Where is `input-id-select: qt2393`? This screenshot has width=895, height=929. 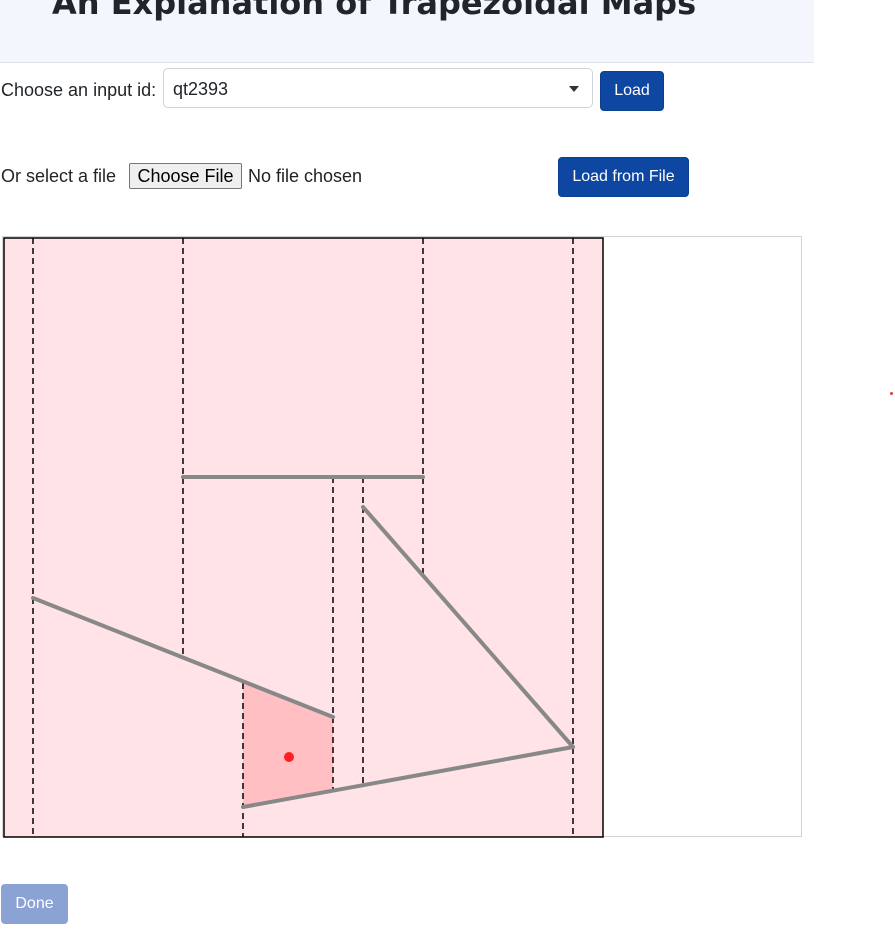
input-id-select: qt2393 is located at coordinates (378, 88).